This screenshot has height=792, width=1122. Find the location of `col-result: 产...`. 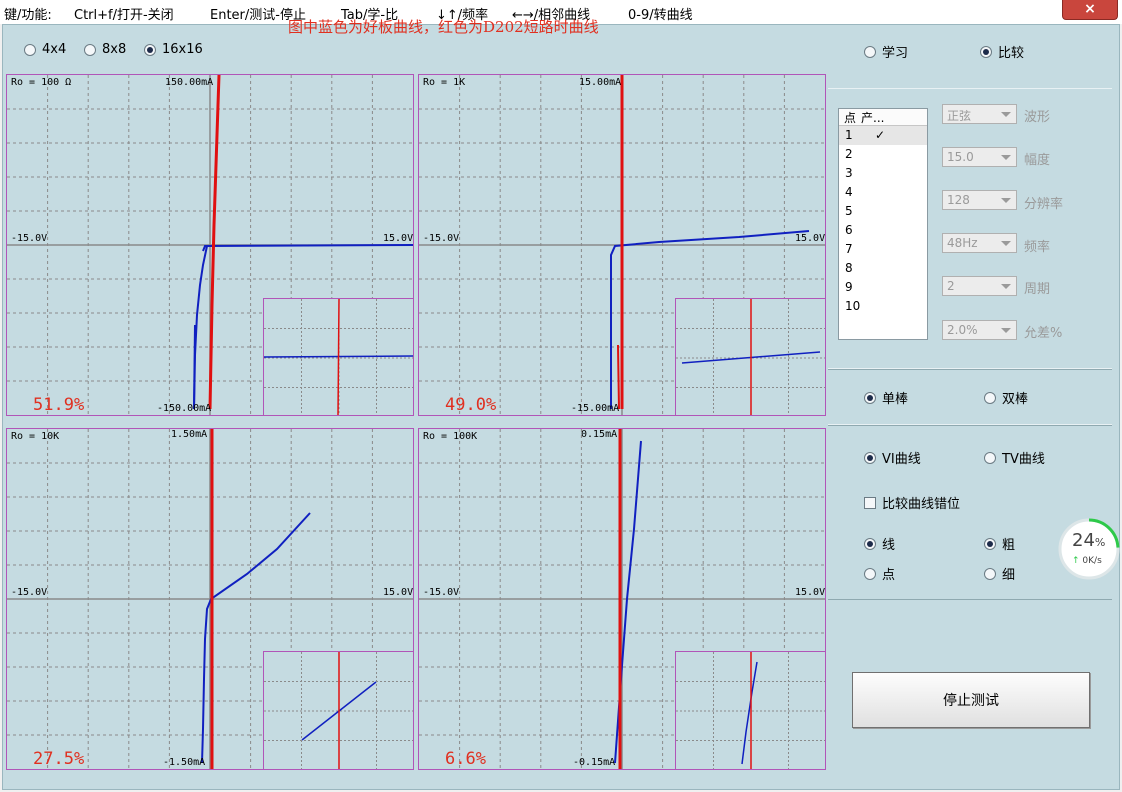

col-result: 产... is located at coordinates (873, 118).